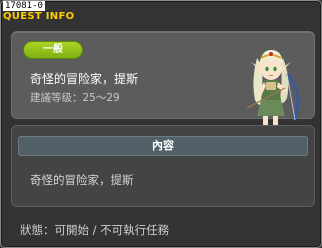 This screenshot has height=248, width=322. I want to click on category-badge: 一般, so click(53, 50).